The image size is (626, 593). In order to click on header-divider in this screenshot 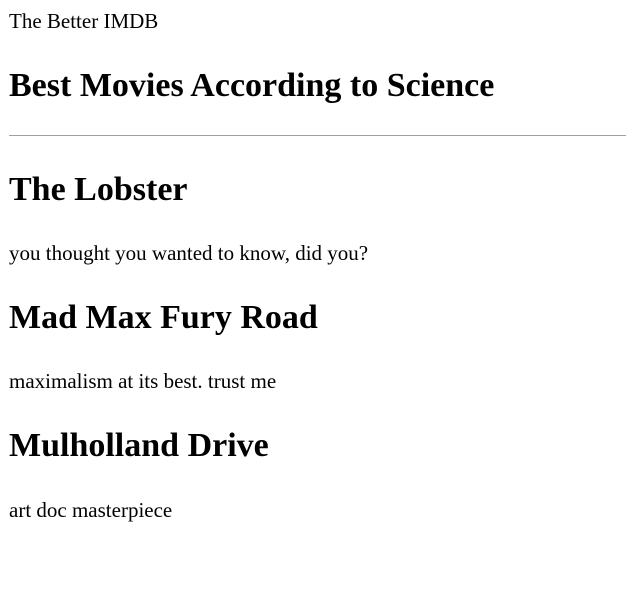, I will do `click(317, 135)`.